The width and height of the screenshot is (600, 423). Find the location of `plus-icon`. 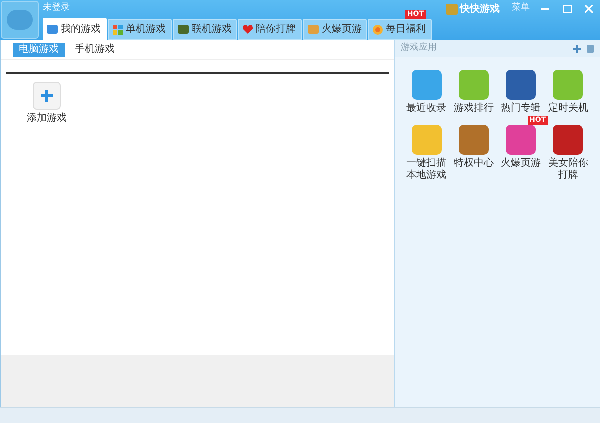

plus-icon is located at coordinates (47, 96).